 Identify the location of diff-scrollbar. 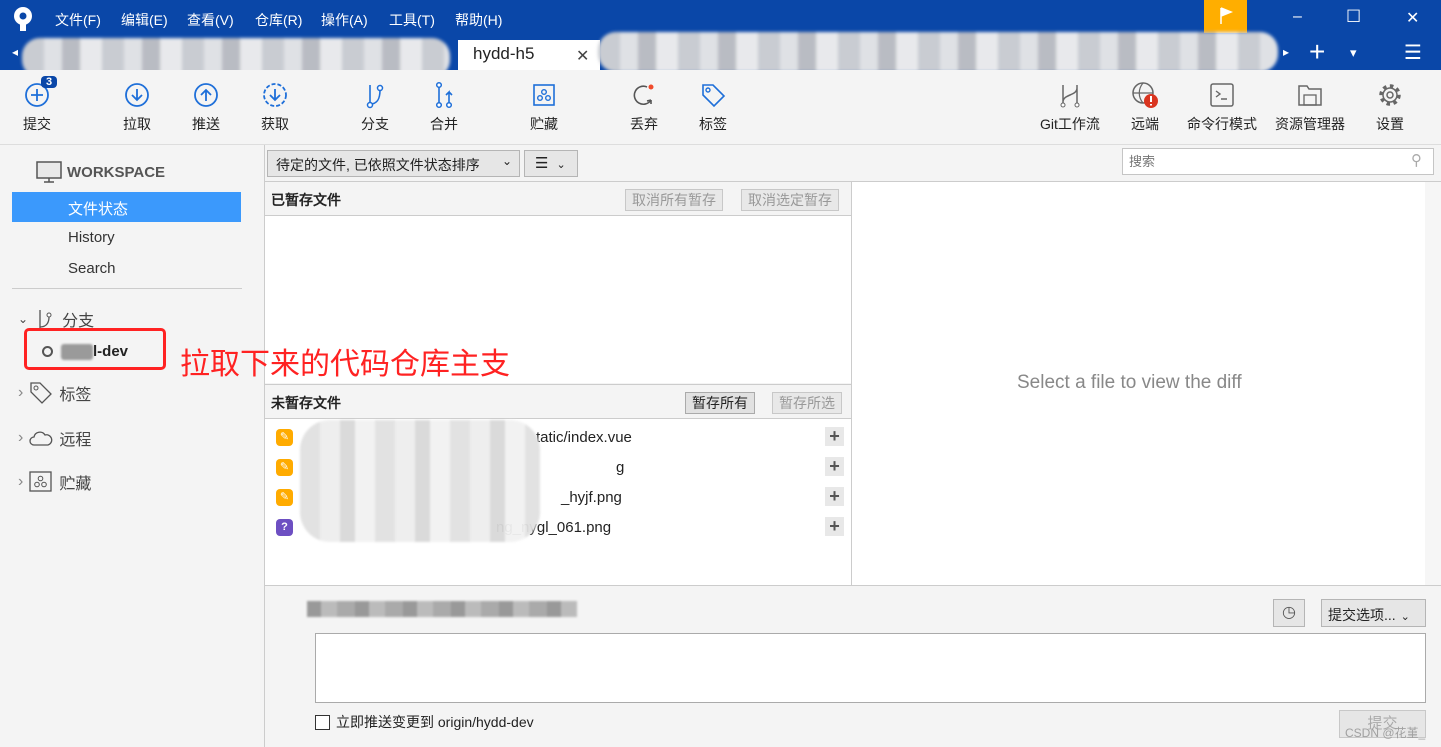
(1433, 383).